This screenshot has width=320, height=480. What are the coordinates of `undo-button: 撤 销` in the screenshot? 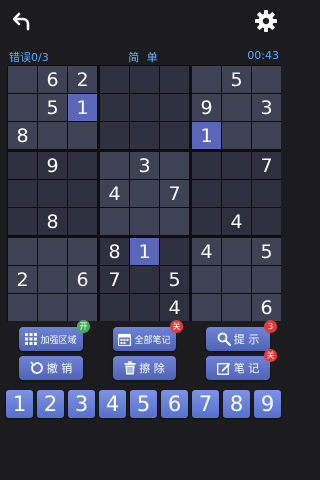 It's located at (51, 368).